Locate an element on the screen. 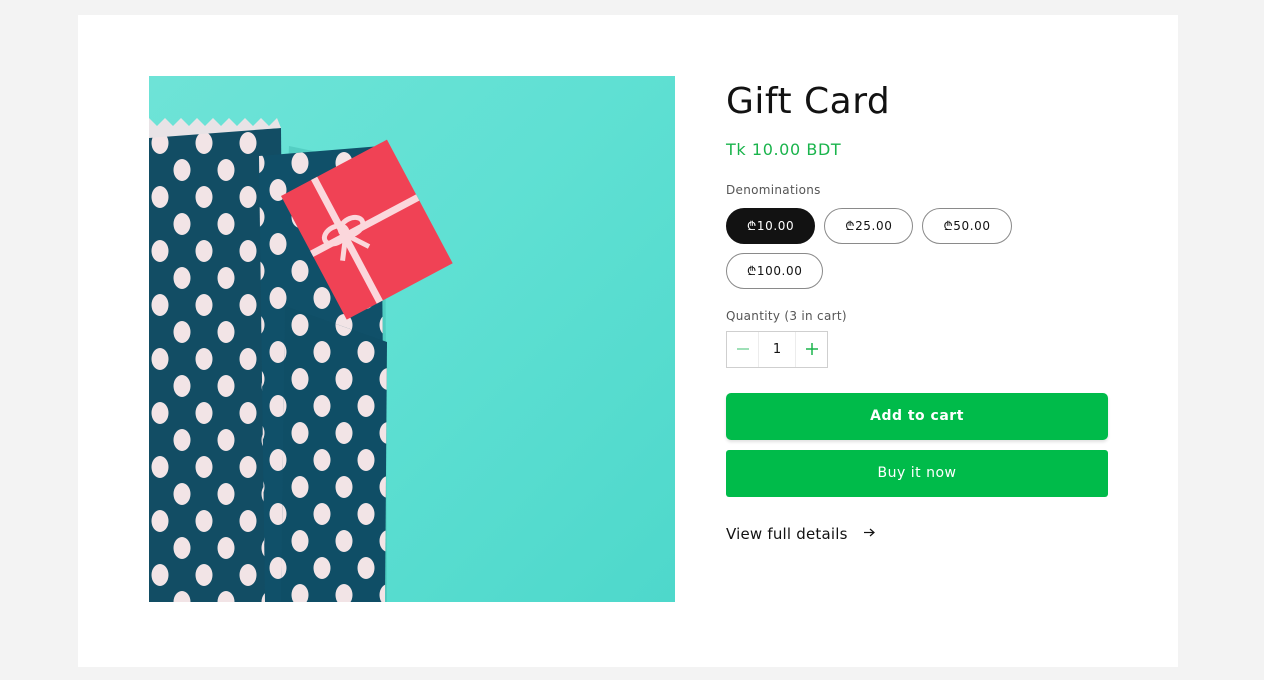  denomination-option-10: ₾10.00 is located at coordinates (771, 225).